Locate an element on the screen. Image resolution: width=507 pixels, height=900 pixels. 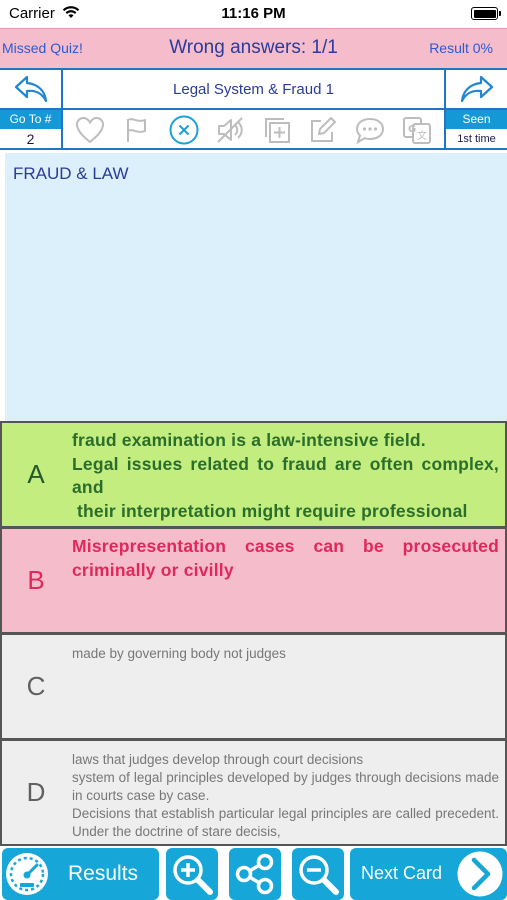
svg-text: 文 is located at coordinates (422, 135).